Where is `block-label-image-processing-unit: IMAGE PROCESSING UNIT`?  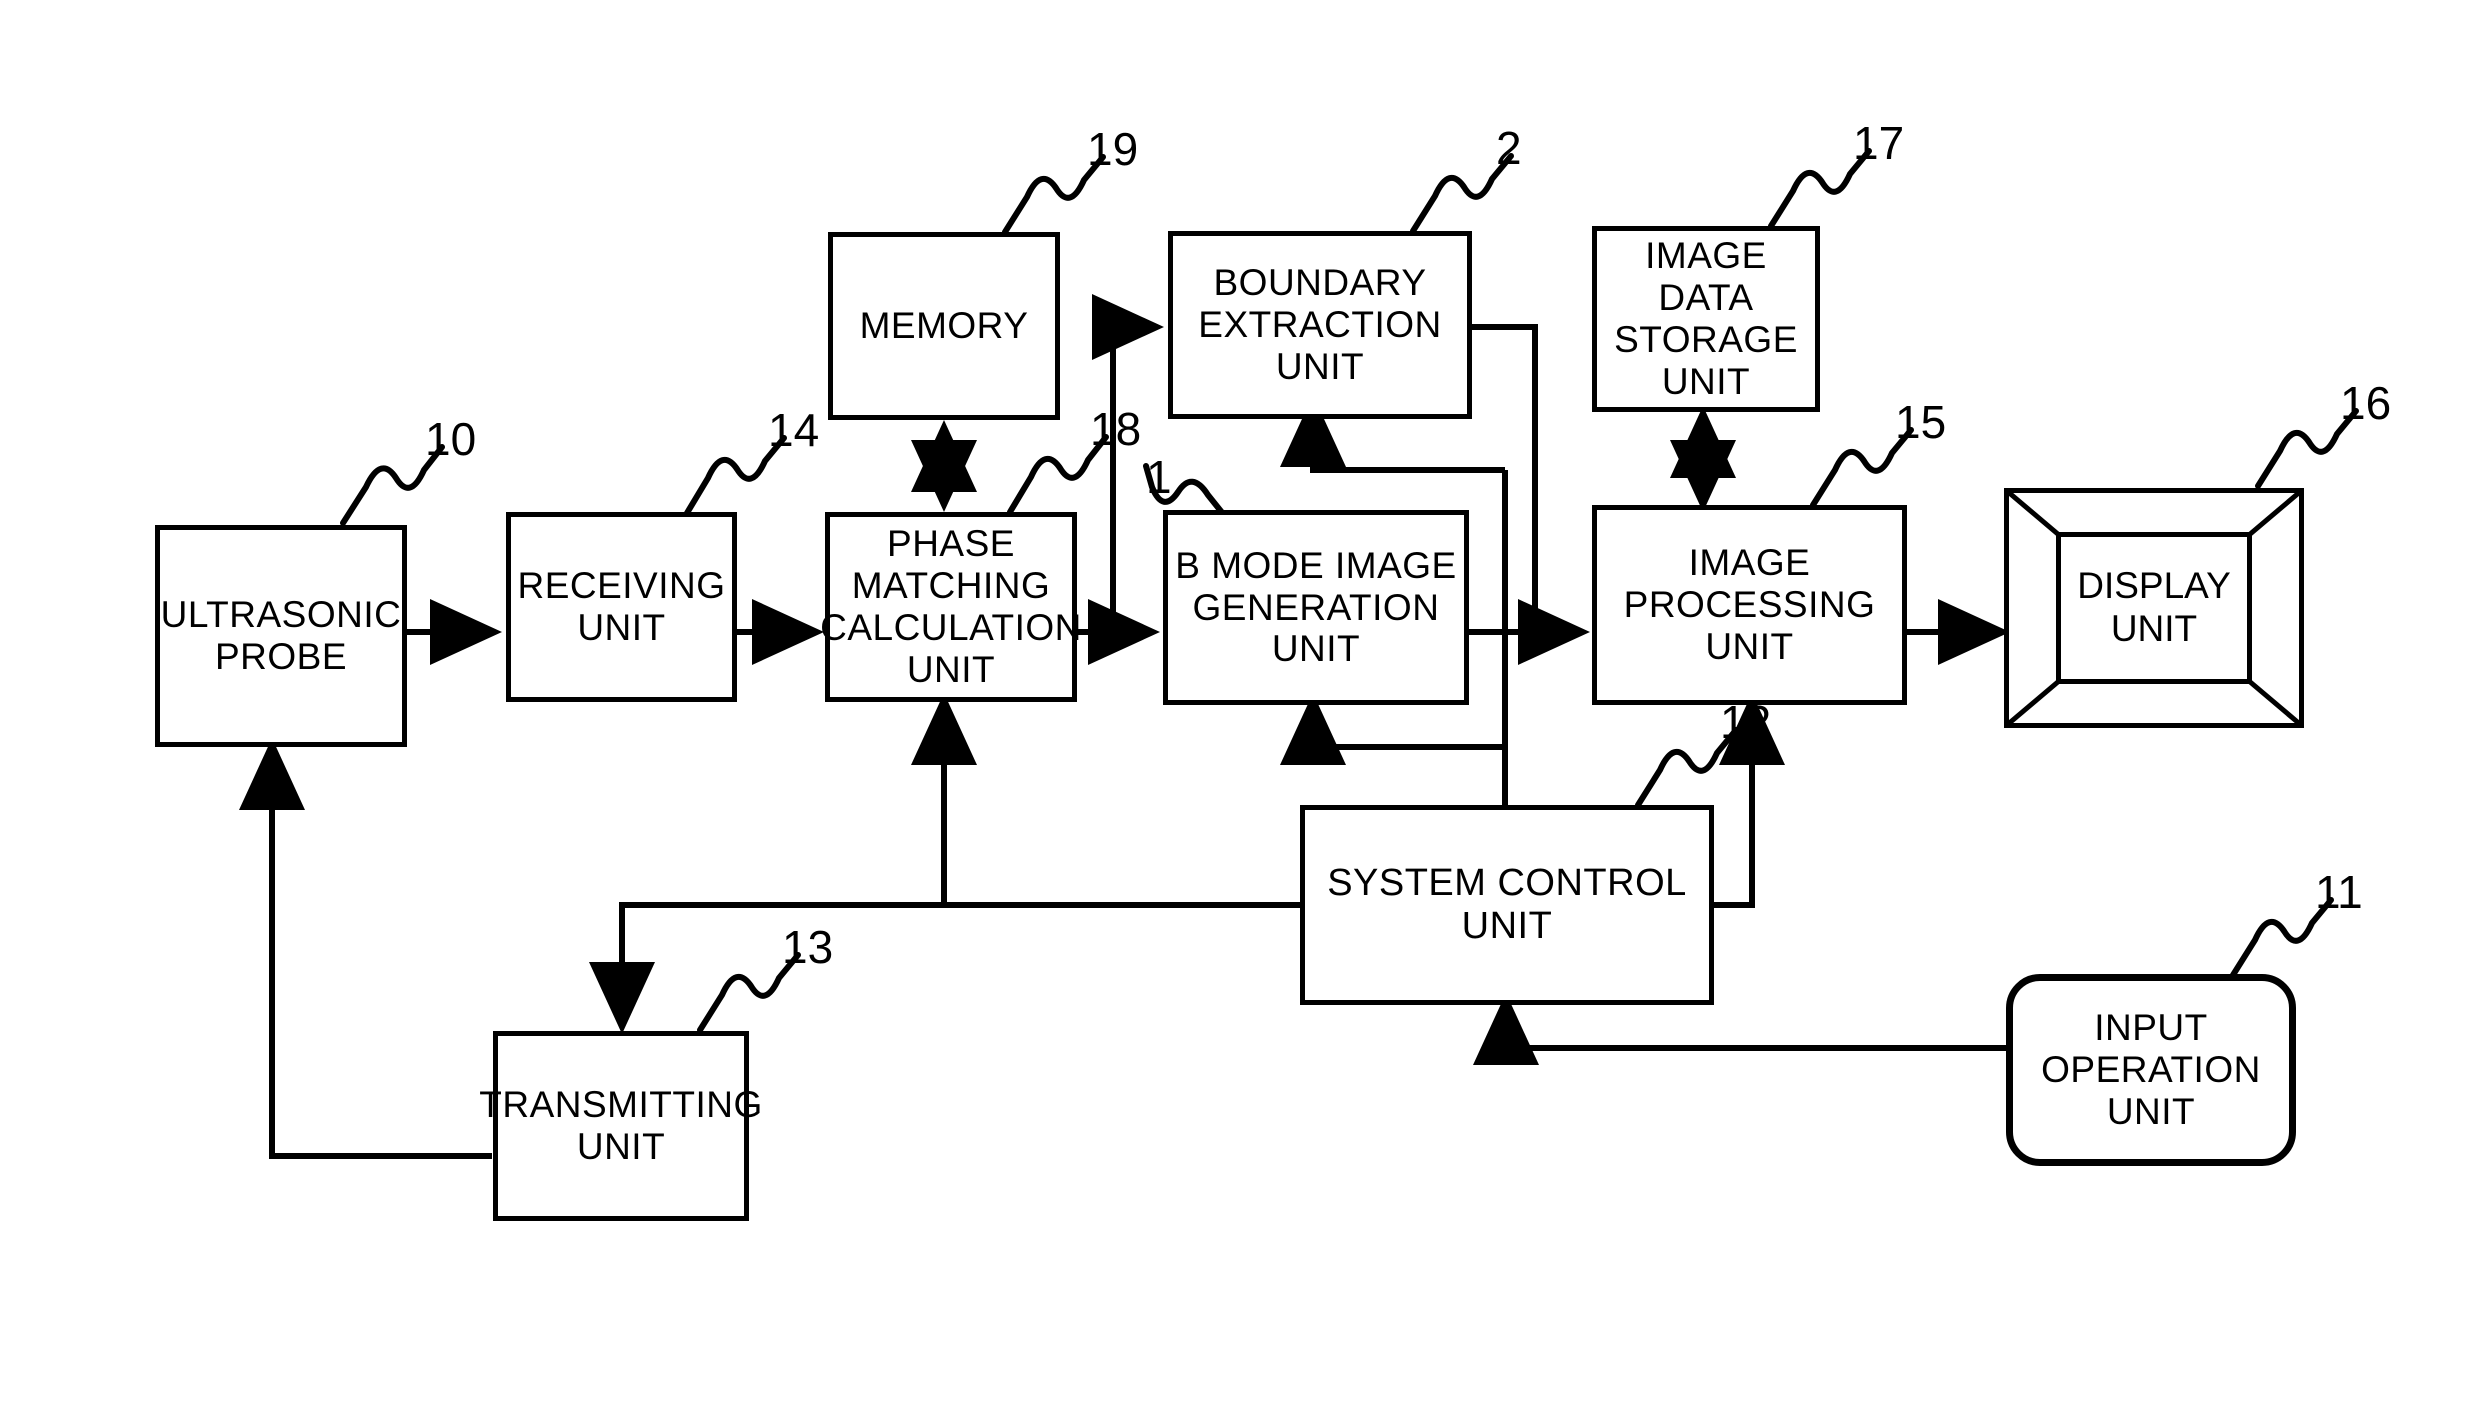 block-label-image-processing-unit: IMAGE PROCESSING UNIT is located at coordinates (1749, 604).